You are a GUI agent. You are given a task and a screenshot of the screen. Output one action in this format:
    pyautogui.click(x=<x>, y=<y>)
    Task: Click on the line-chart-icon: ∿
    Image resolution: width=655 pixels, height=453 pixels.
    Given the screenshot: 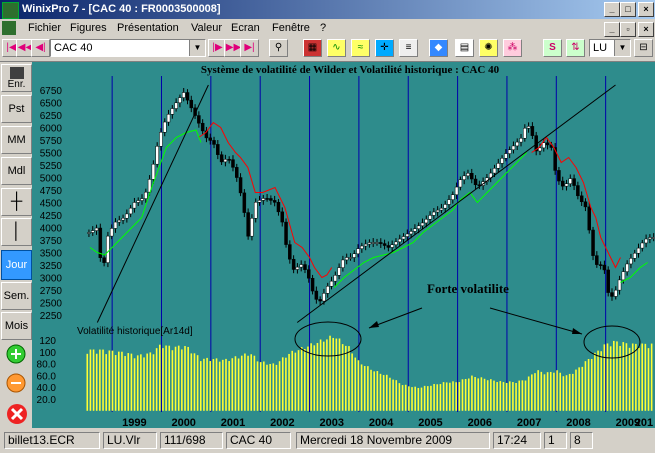 What is the action you would take?
    pyautogui.click(x=336, y=48)
    